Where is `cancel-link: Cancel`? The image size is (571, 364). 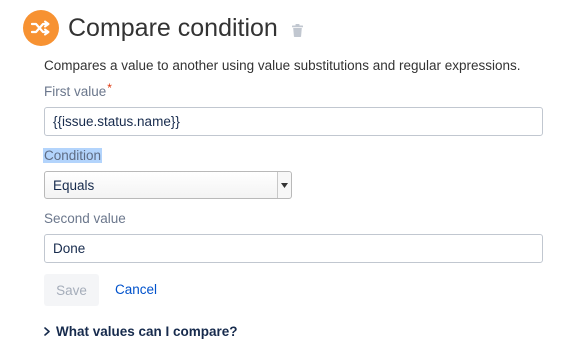 cancel-link: Cancel is located at coordinates (136, 289).